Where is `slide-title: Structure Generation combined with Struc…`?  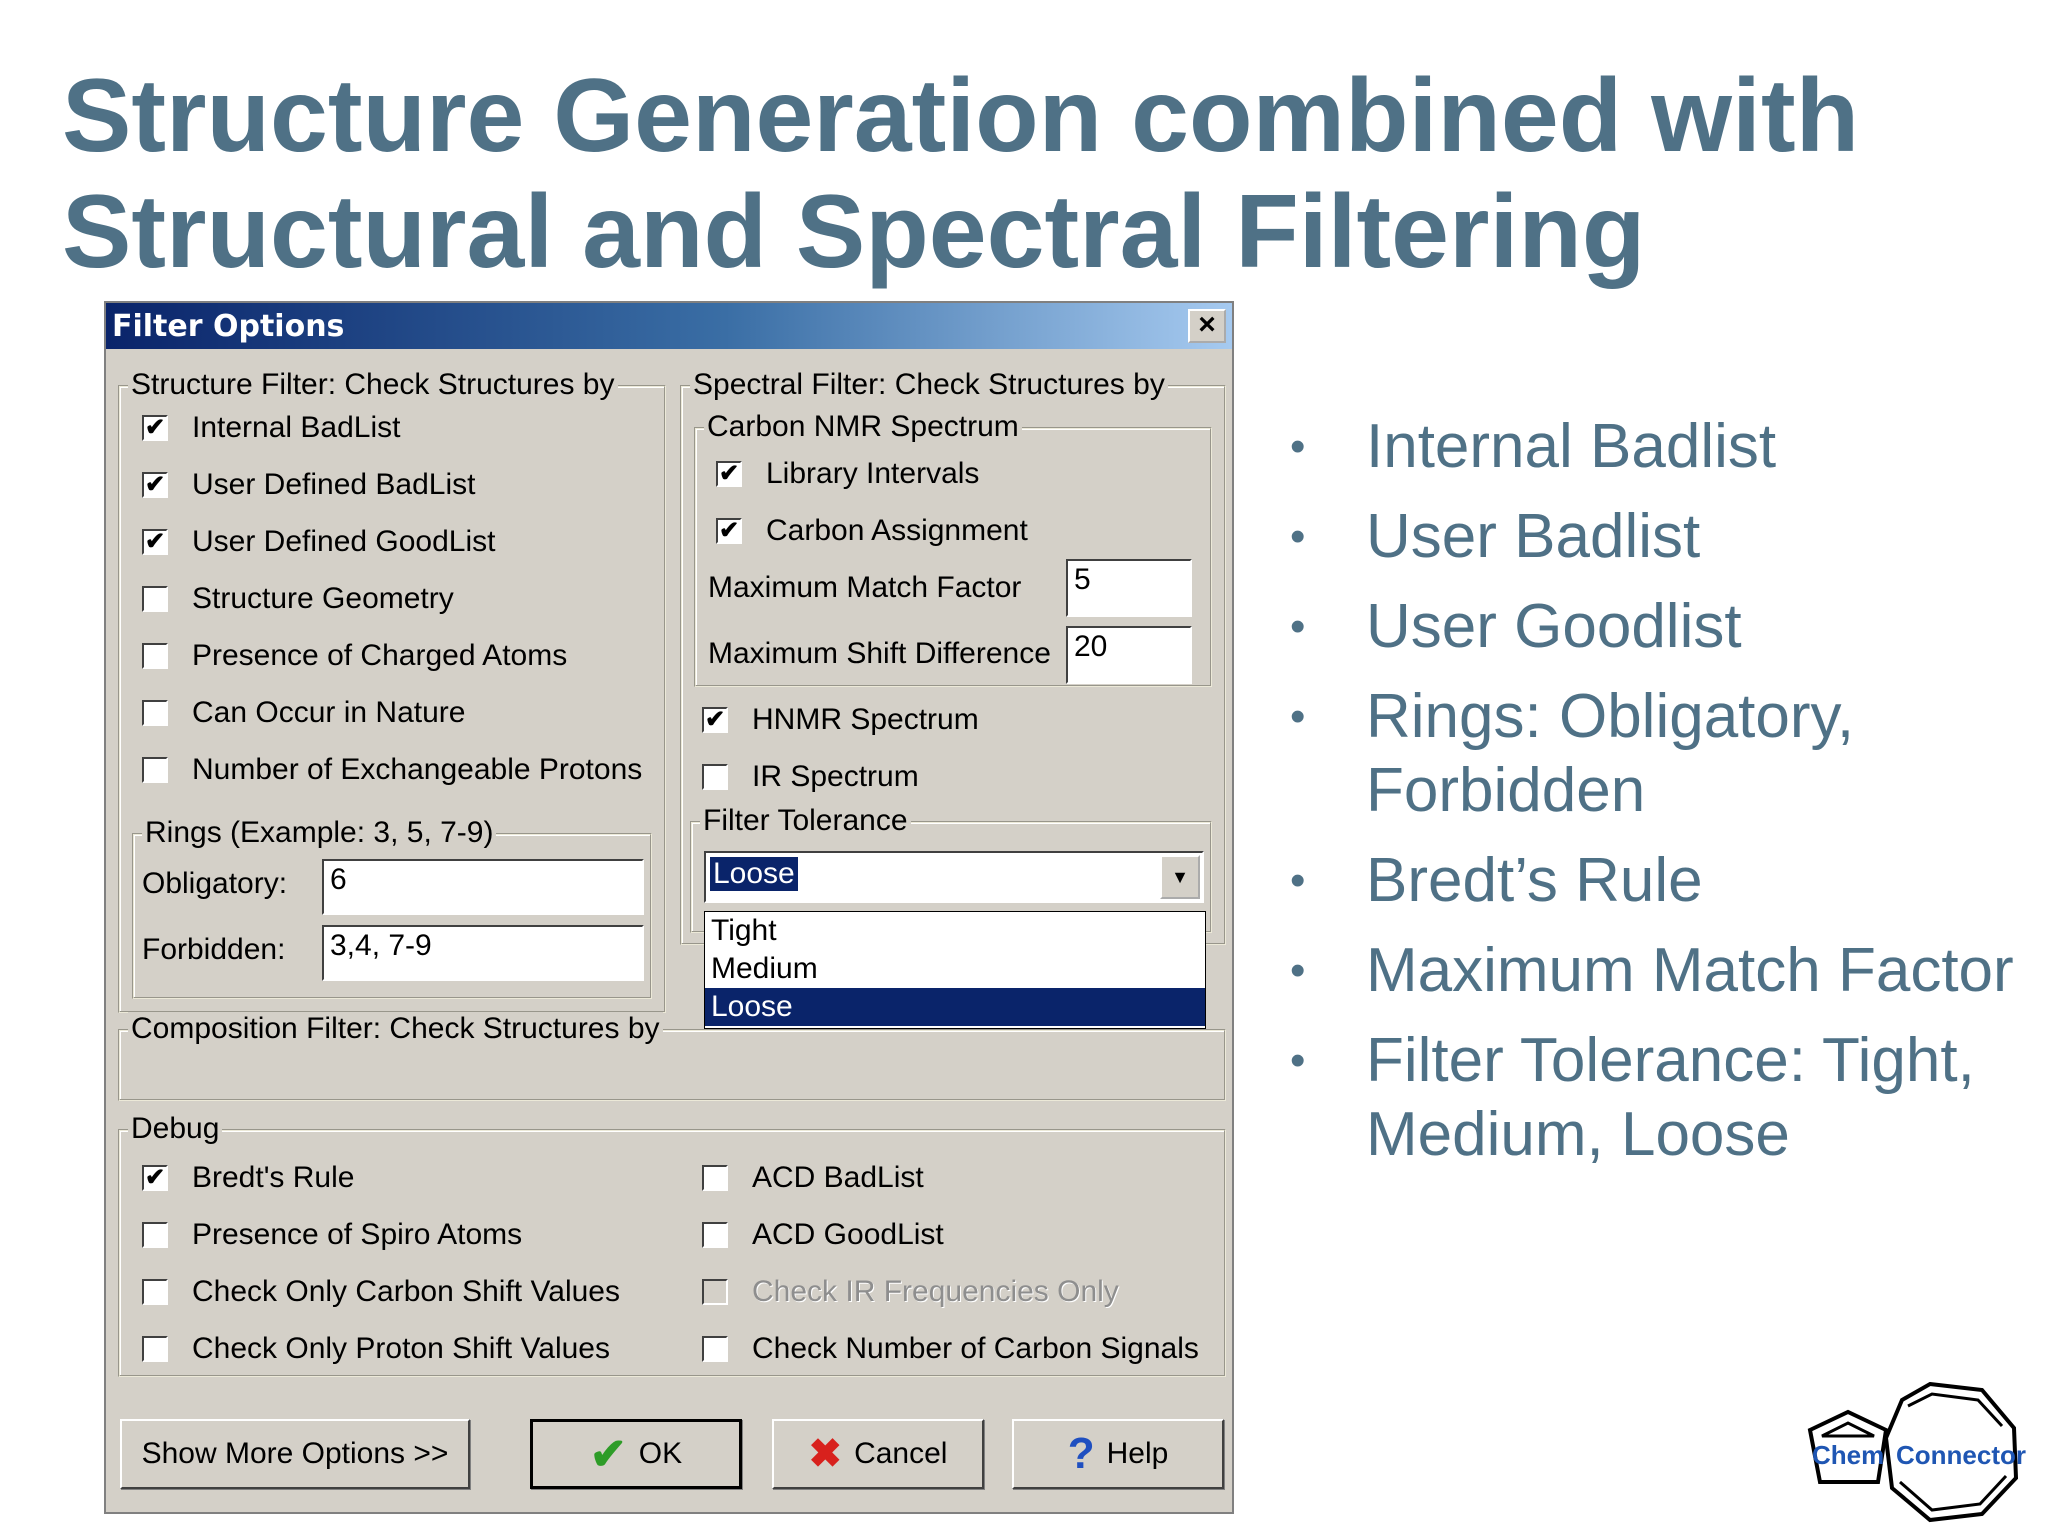 slide-title: Structure Generation combined with Struc… is located at coordinates (1012, 174).